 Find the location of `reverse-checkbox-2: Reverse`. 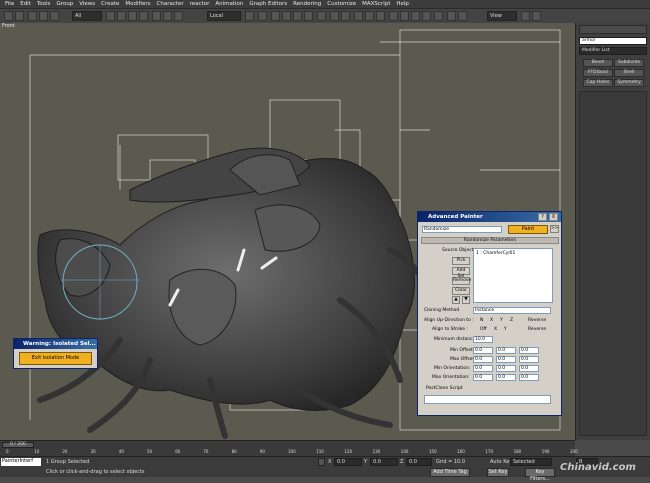

reverse-checkbox-2: Reverse is located at coordinates (537, 329).